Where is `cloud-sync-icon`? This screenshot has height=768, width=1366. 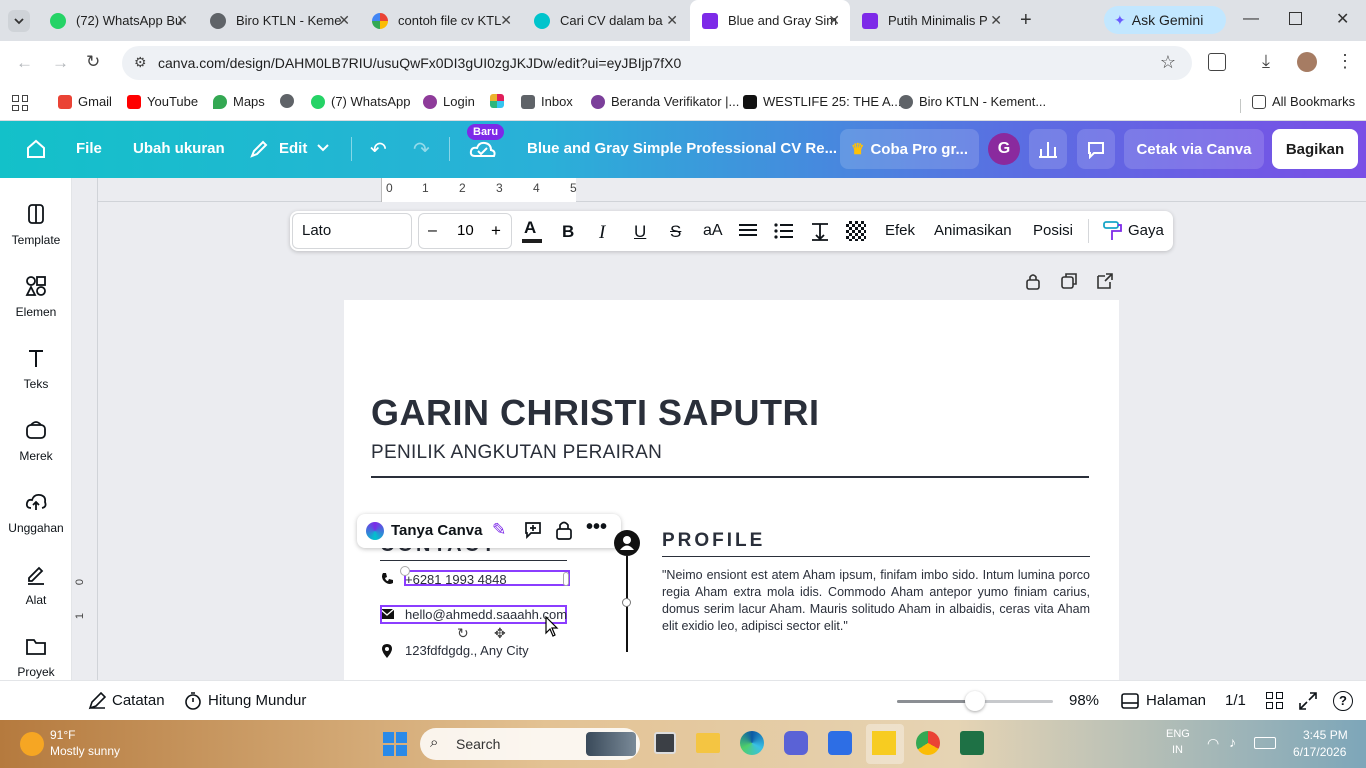
cloud-sync-icon is located at coordinates (483, 149).